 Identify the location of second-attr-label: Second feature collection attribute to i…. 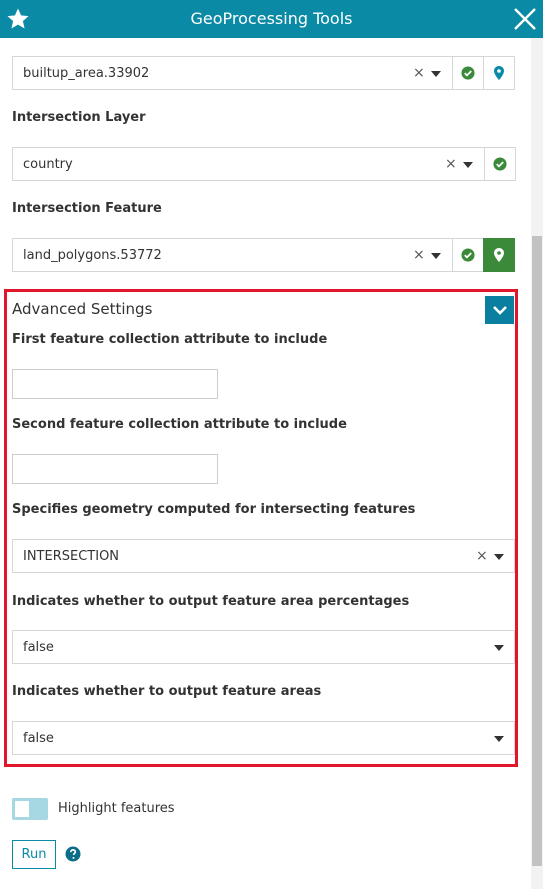
(179, 424).